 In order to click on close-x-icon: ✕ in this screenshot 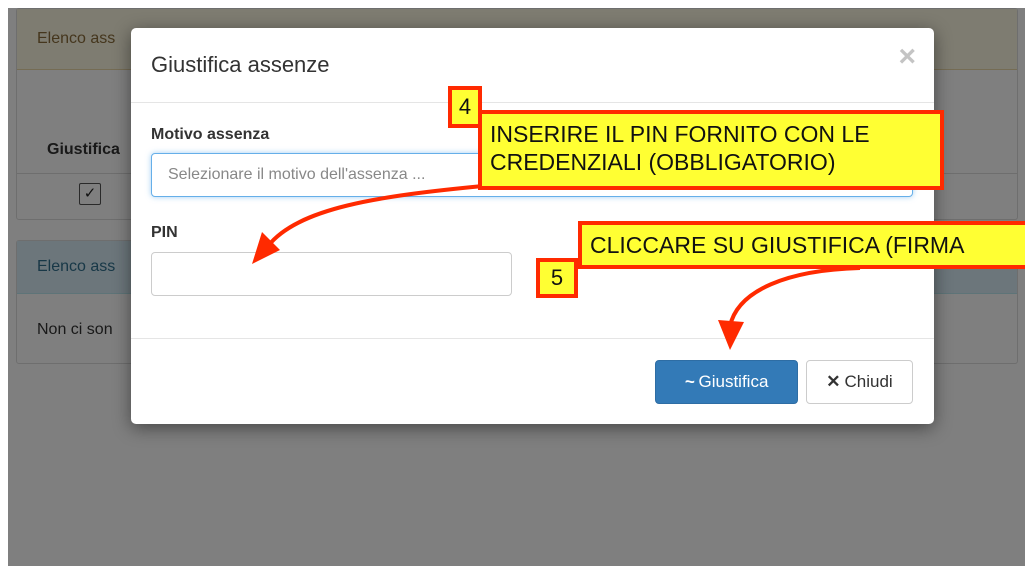, I will do `click(833, 381)`.